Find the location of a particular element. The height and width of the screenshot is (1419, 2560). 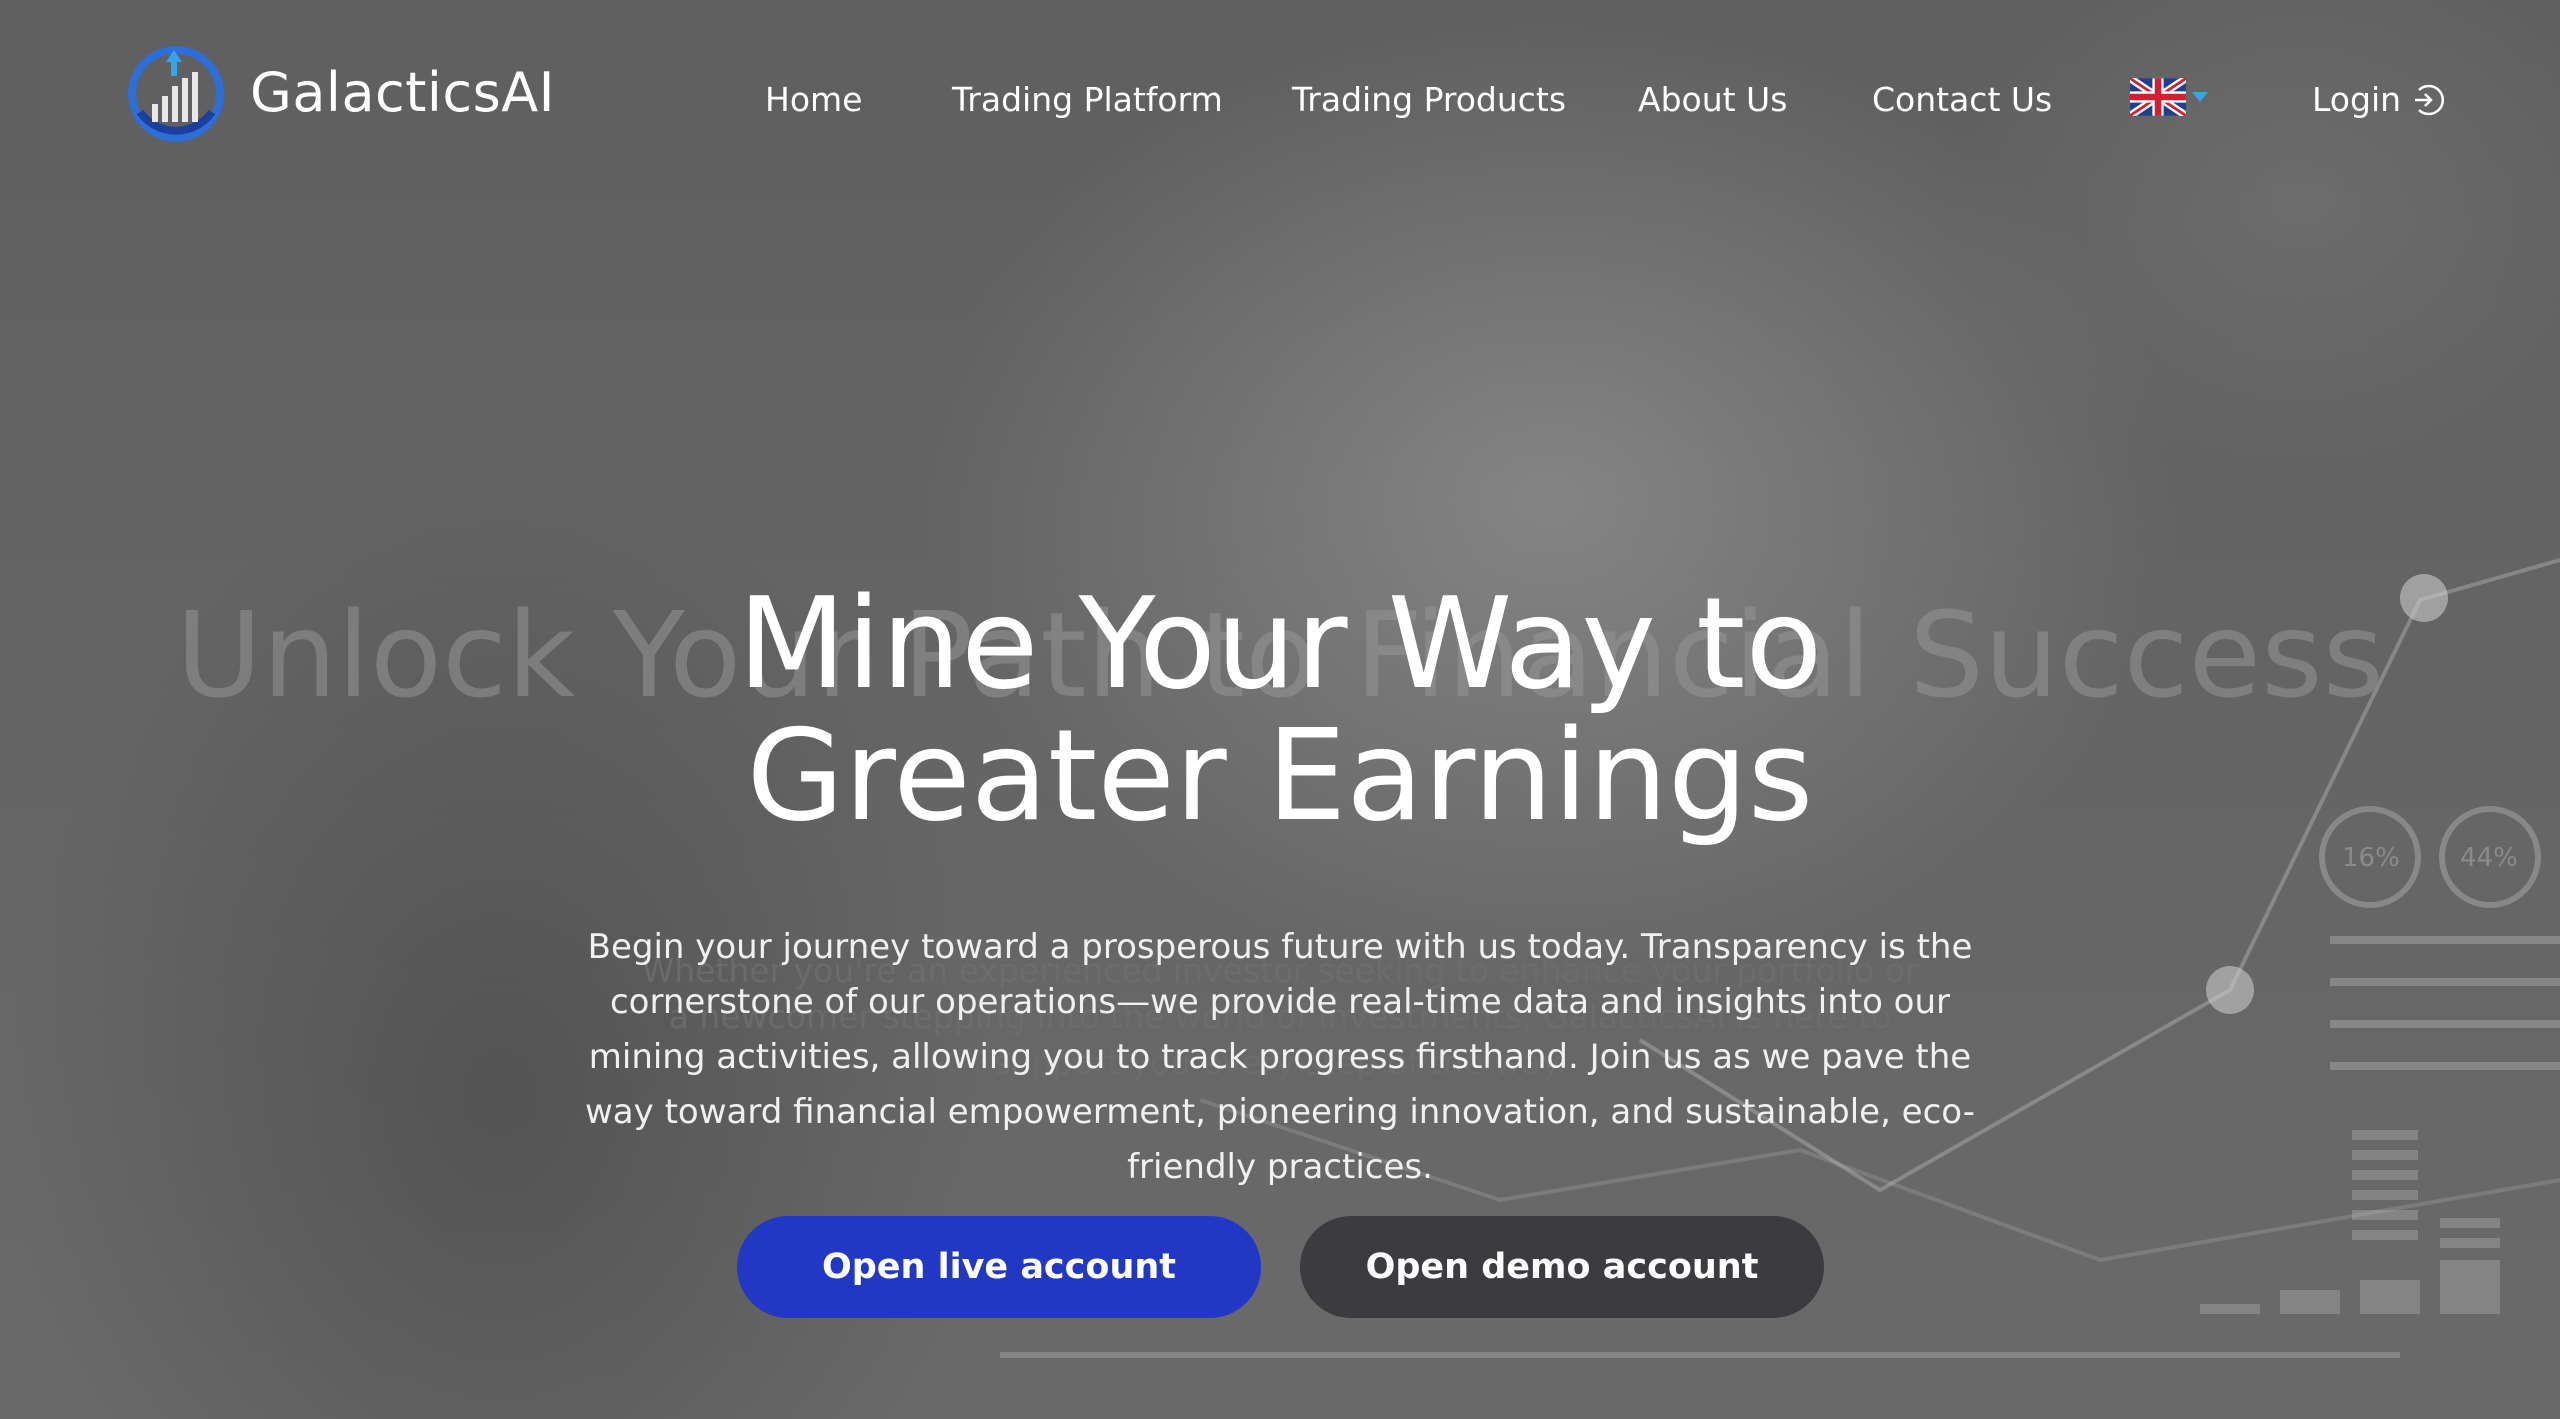

nav-item-trading-products: Trading Products is located at coordinates (1429, 100).